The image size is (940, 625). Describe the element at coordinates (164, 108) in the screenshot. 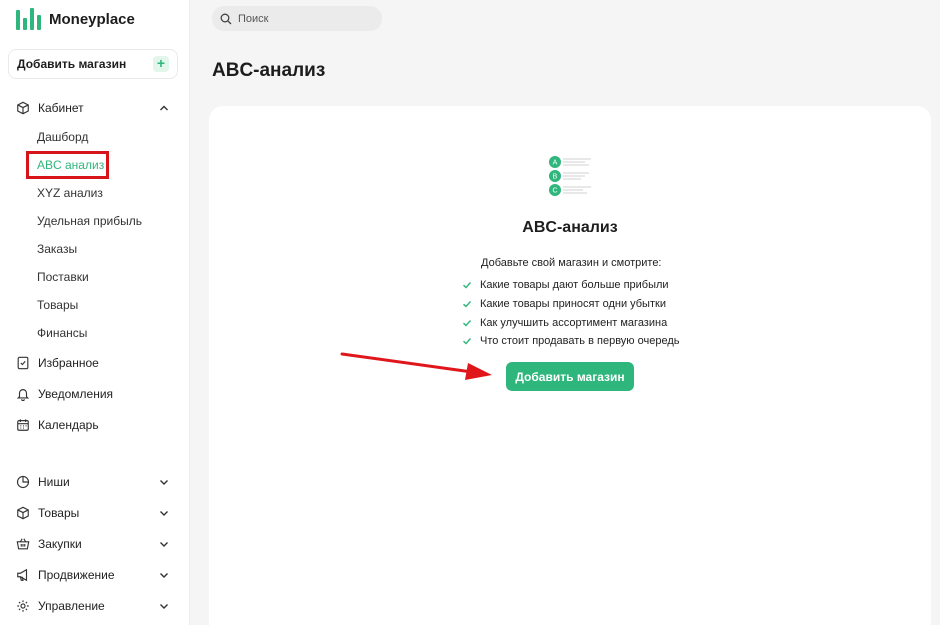

I see `chevron-up-icon` at that location.